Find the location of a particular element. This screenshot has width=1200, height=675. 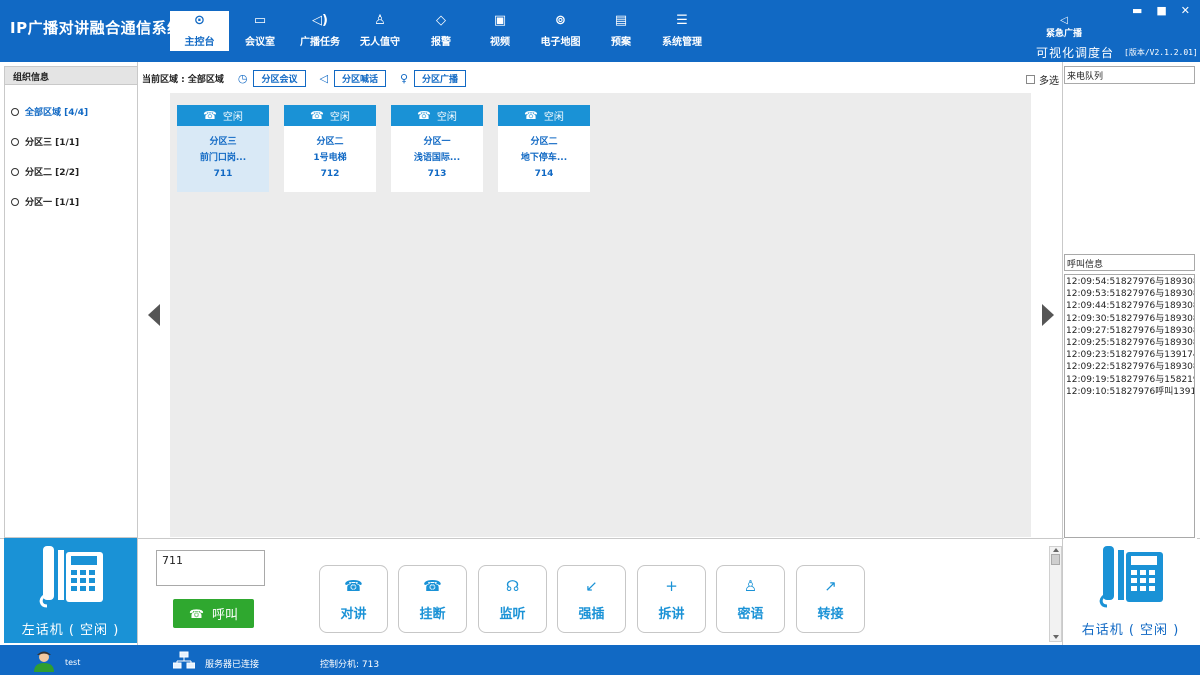

hangup-button: ☎ 挂断 is located at coordinates (432, 599).